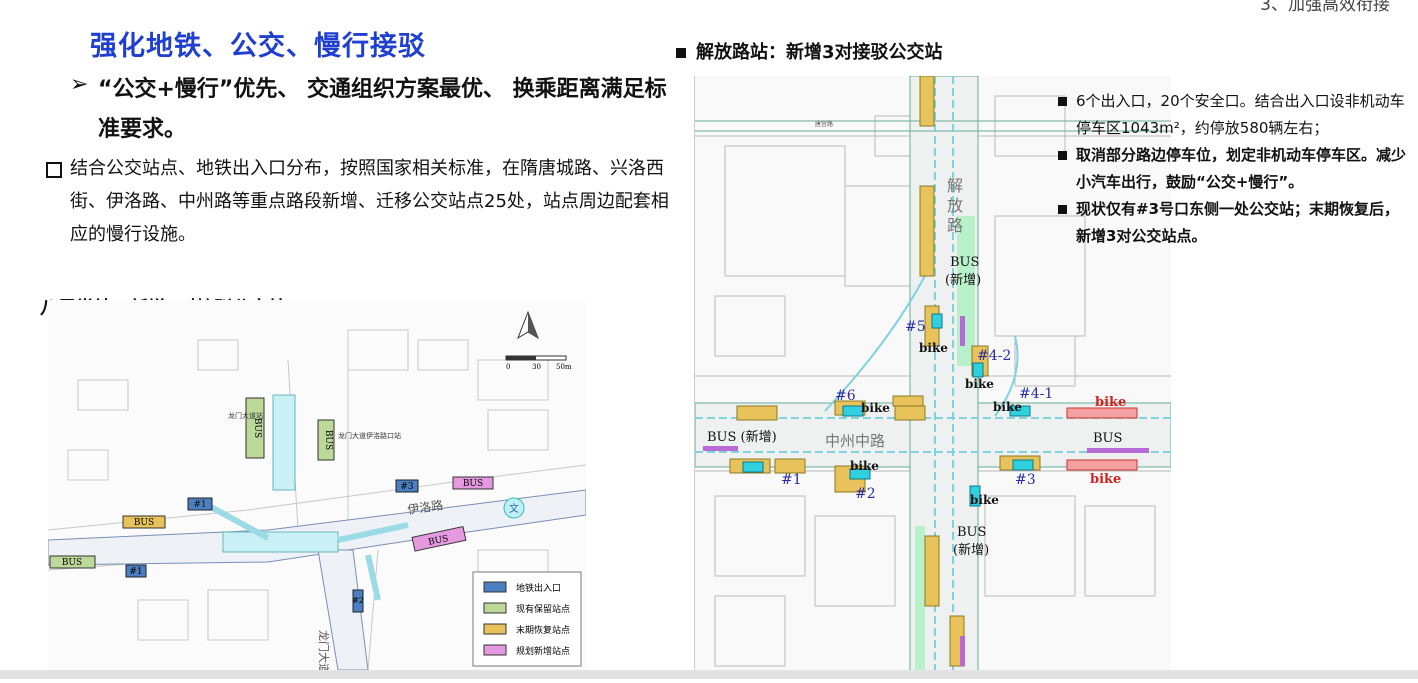 The height and width of the screenshot is (683, 1418). Describe the element at coordinates (1325, 7) in the screenshot. I see `section-label: 3、加强高效衔接` at that location.